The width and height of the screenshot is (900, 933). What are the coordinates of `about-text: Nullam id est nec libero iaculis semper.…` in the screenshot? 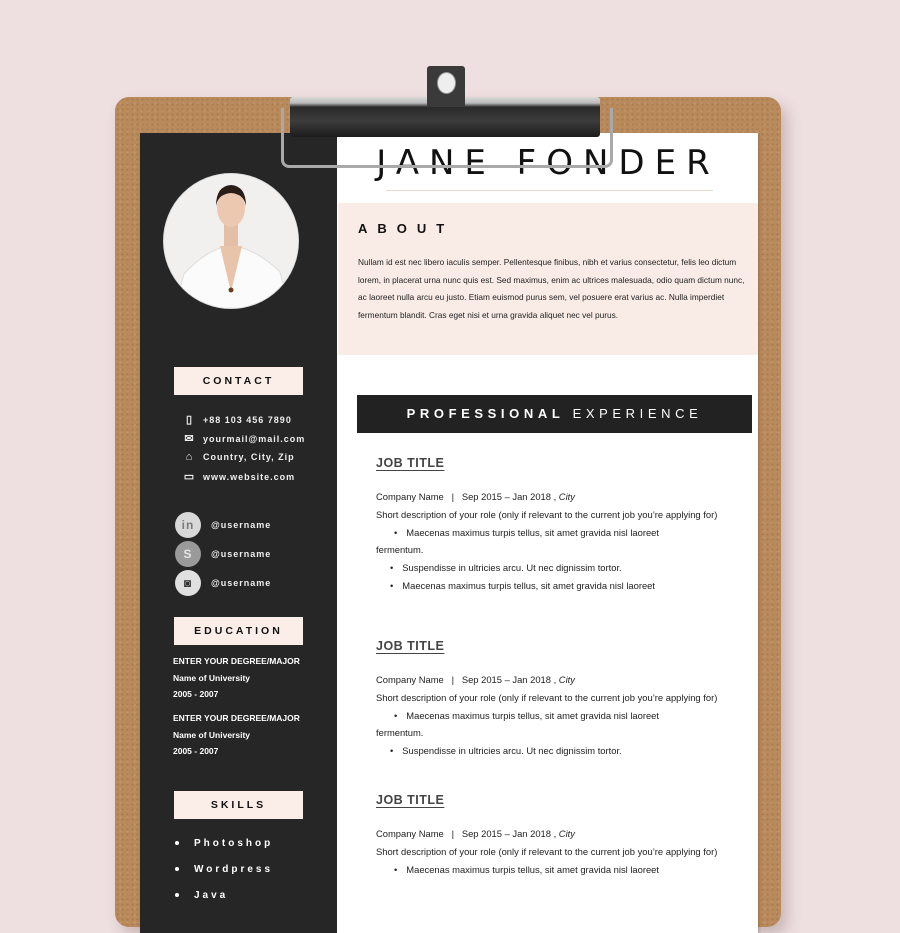 It's located at (551, 288).